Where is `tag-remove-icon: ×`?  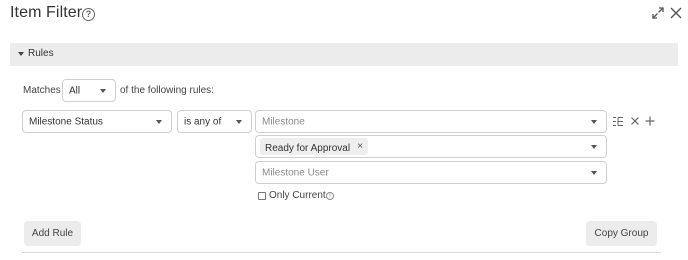
tag-remove-icon: × is located at coordinates (360, 146).